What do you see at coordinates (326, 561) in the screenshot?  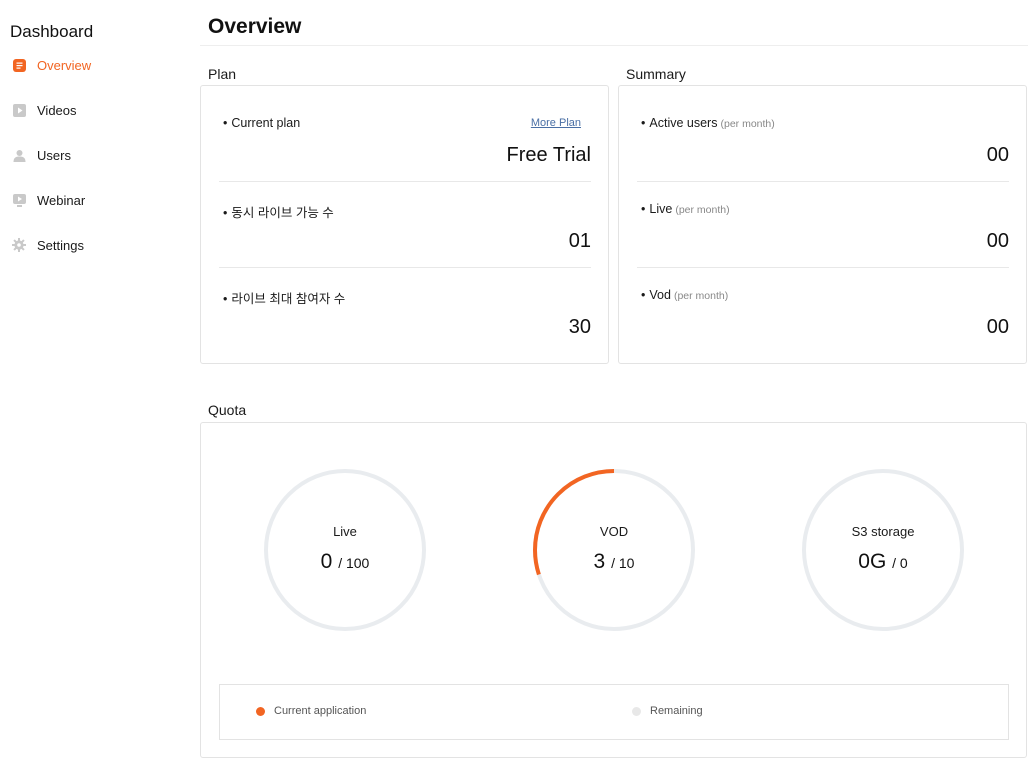 I see `gauge-used: 0` at bounding box center [326, 561].